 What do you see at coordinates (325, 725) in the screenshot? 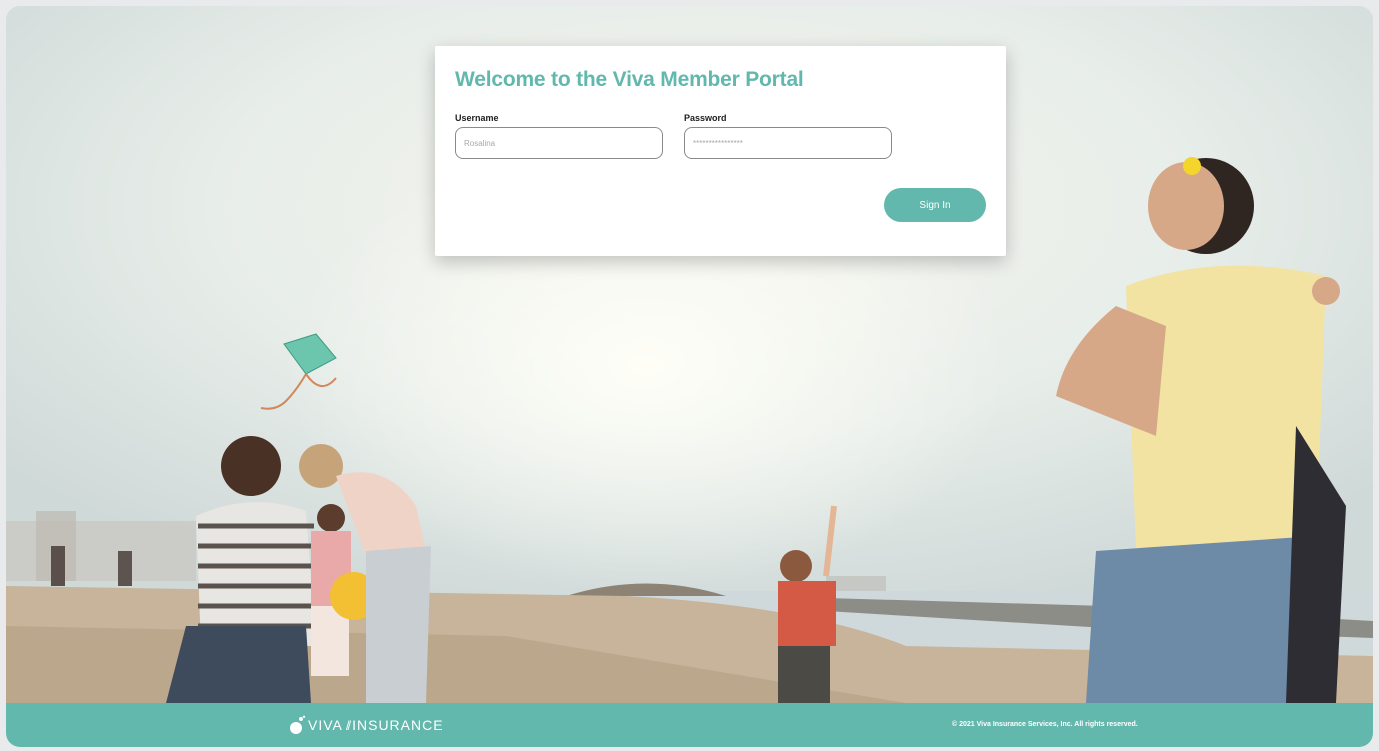
I see `logo-text-viva: VIVA` at bounding box center [325, 725].